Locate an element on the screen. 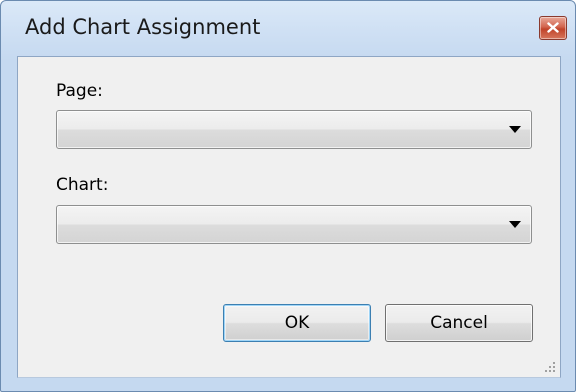 This screenshot has height=392, width=576. chart-label: Chart: is located at coordinates (82, 185).